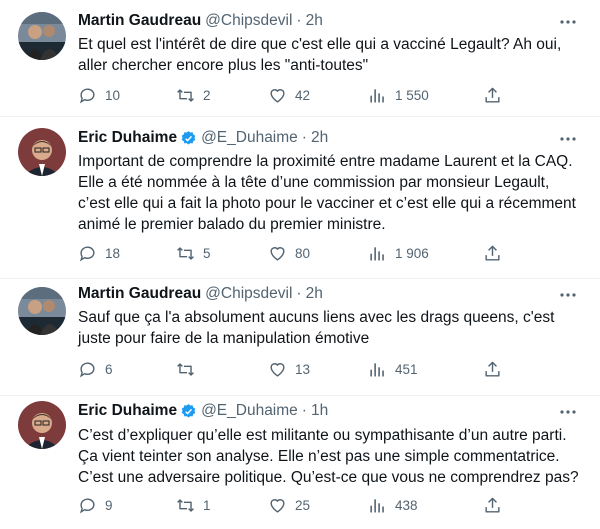  Describe the element at coordinates (113, 95) in the screenshot. I see `reply-count: 10` at that location.